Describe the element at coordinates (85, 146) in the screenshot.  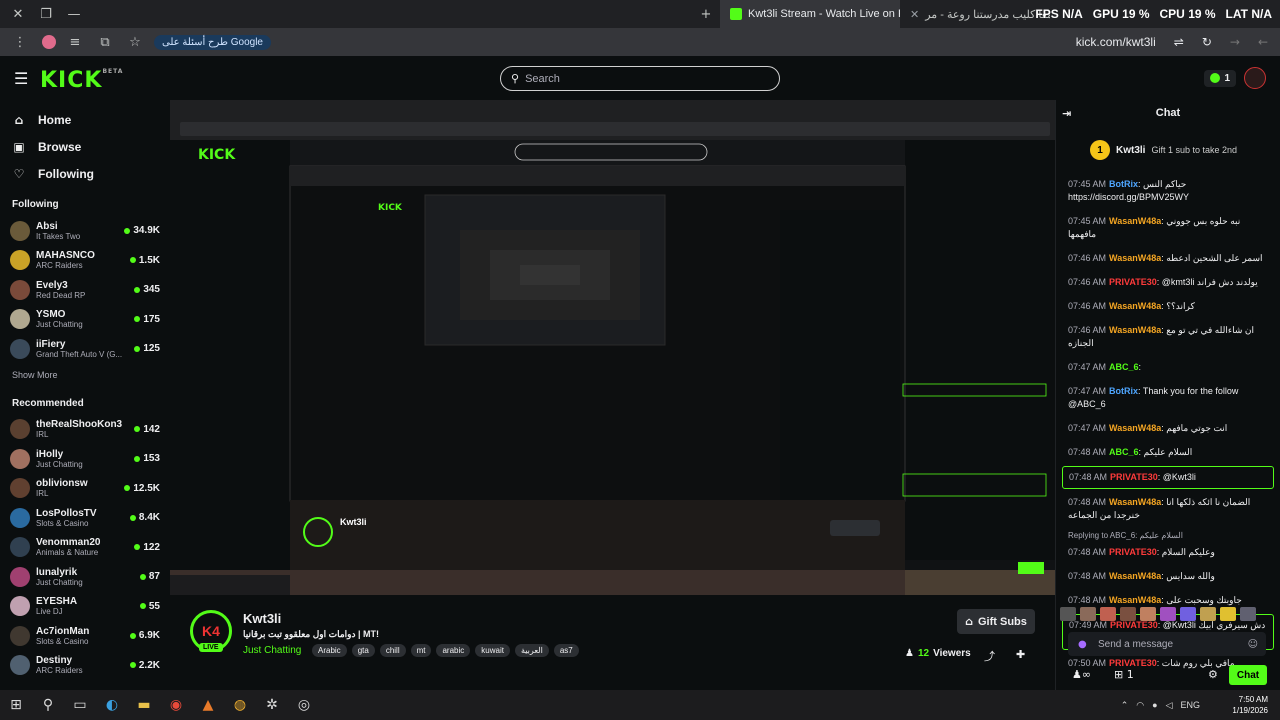
I see `nav-browse: ▣ Browse` at that location.